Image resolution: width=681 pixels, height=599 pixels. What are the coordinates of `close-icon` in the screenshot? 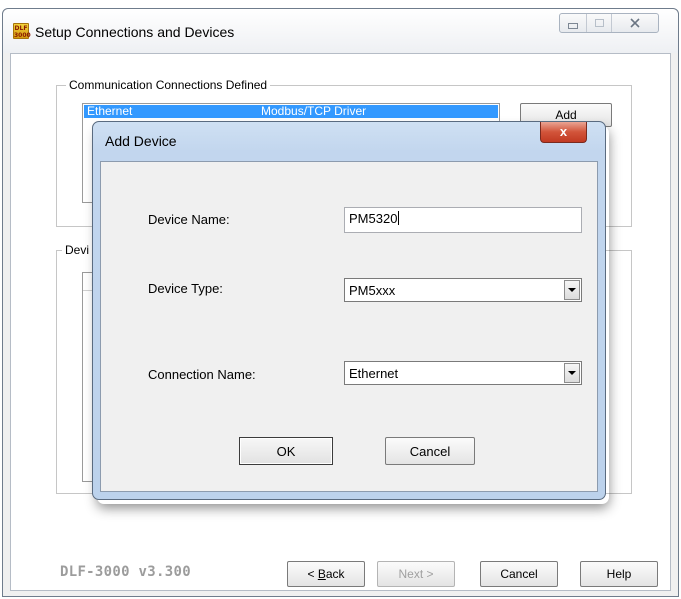 It's located at (635, 23).